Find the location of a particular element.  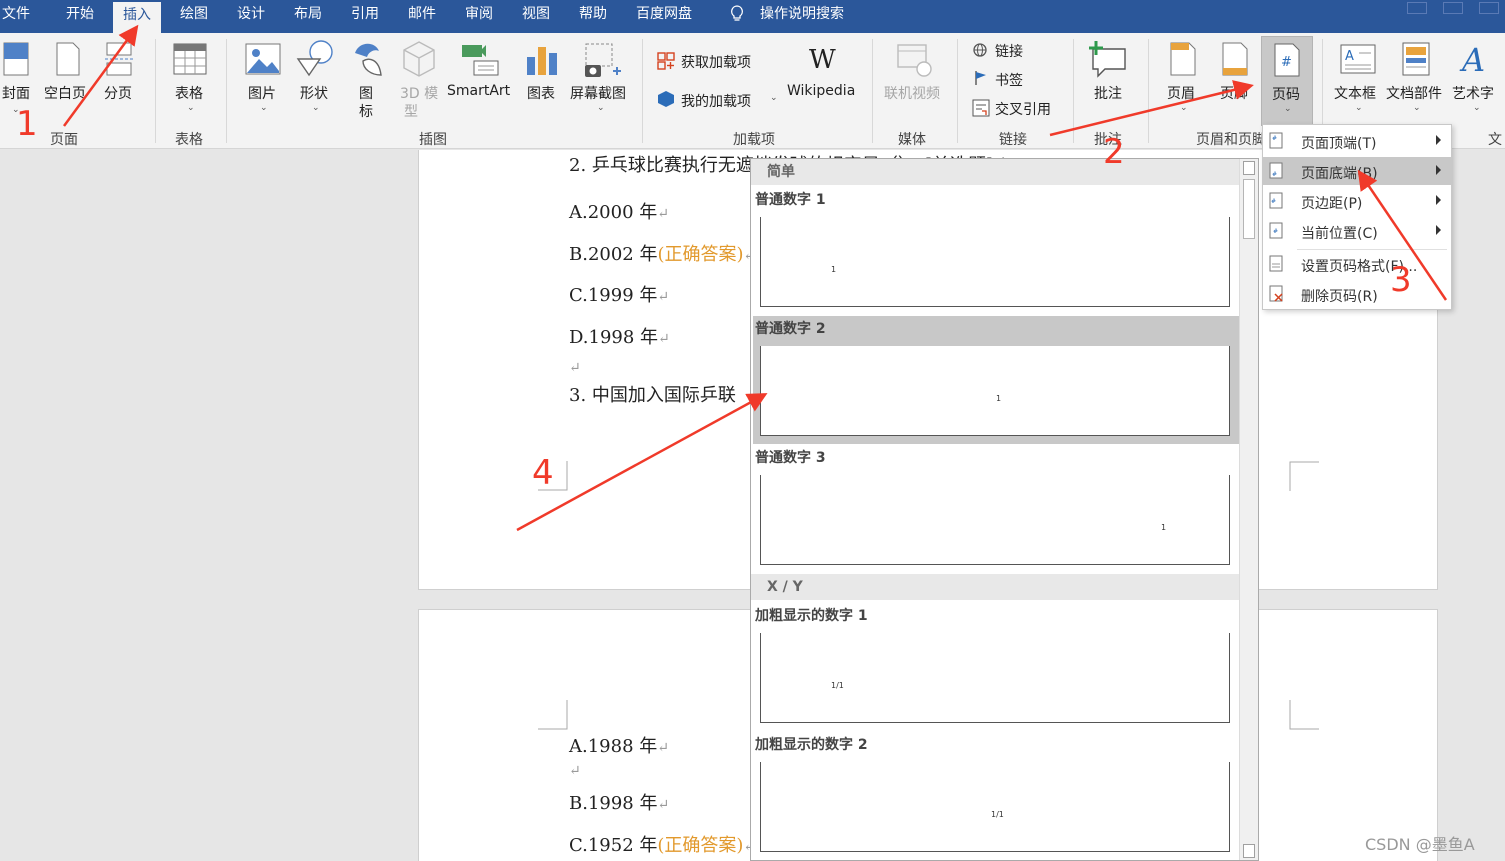

gallery-item-bold-number-2: 加粗显示的数字 2 1/1 is located at coordinates (996, 796).